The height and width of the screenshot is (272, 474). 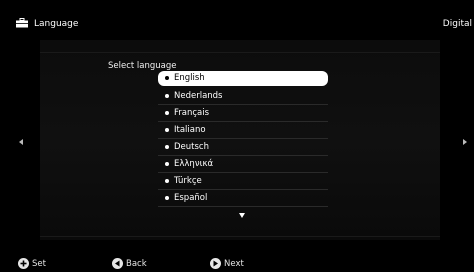 I want to click on language-option-italiano: Italiano, so click(x=243, y=130).